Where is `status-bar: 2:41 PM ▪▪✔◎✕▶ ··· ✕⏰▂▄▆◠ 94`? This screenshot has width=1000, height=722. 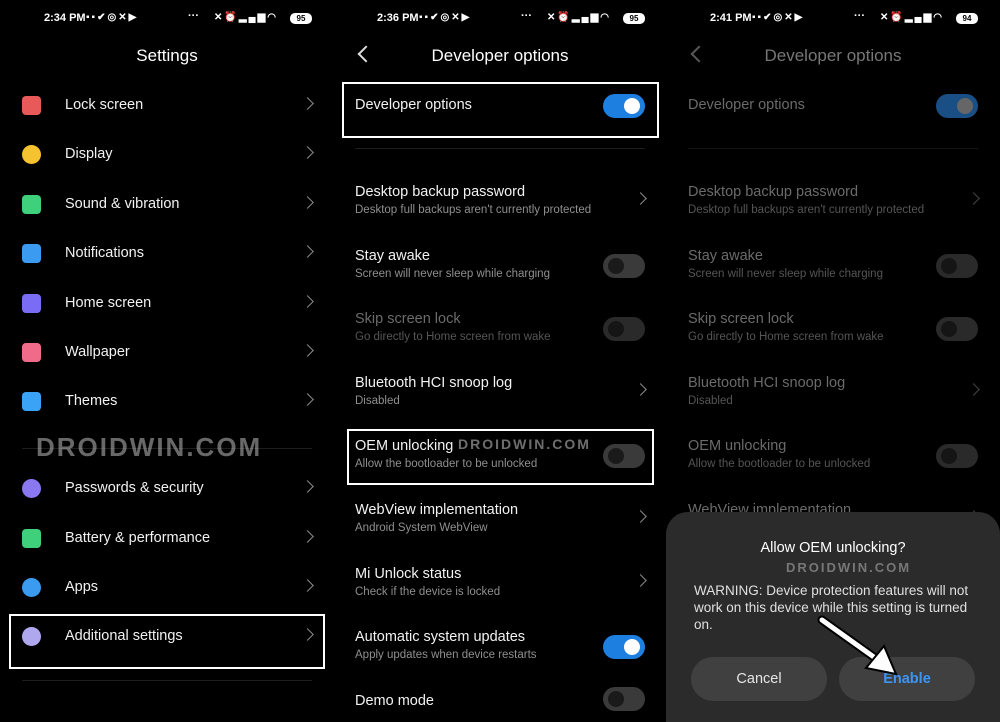 status-bar: 2:41 PM ▪▪✔◎✕▶ ··· ✕⏰▂▄▆◠ 94 is located at coordinates (833, 19).